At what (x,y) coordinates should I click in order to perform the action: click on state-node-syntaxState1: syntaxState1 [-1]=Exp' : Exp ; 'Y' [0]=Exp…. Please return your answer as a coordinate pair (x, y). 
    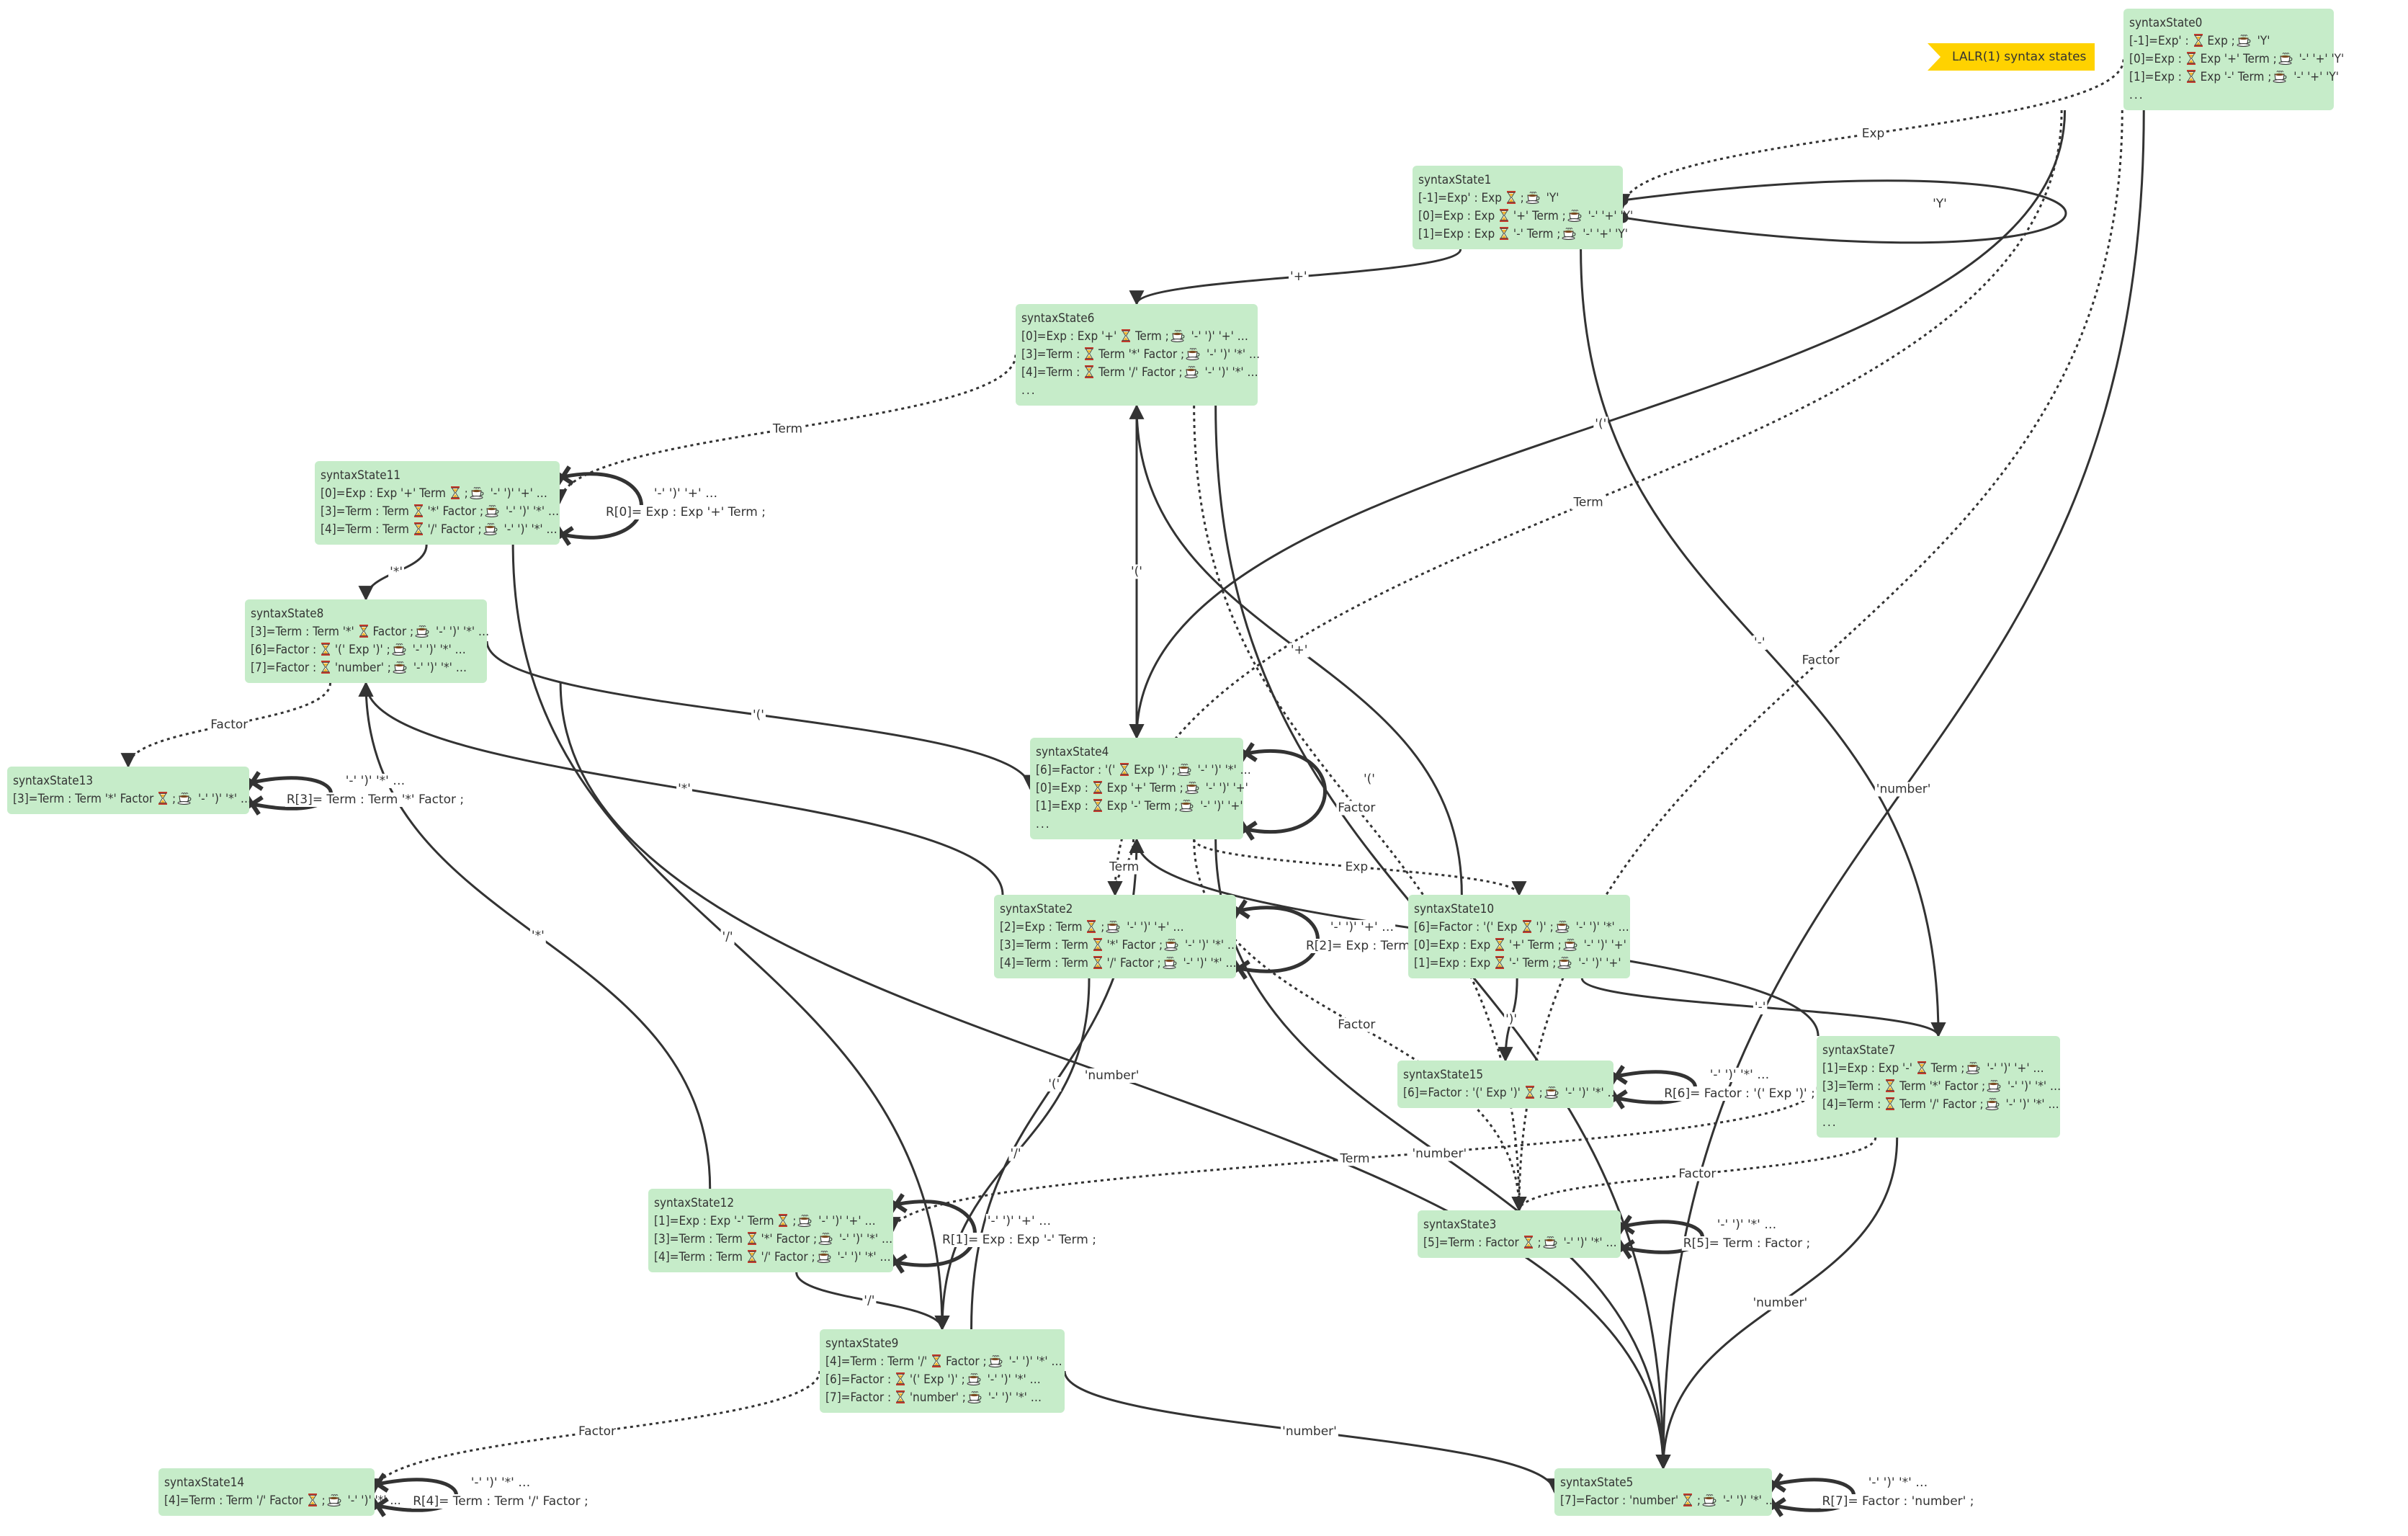
    Looking at the image, I should click on (1523, 207).